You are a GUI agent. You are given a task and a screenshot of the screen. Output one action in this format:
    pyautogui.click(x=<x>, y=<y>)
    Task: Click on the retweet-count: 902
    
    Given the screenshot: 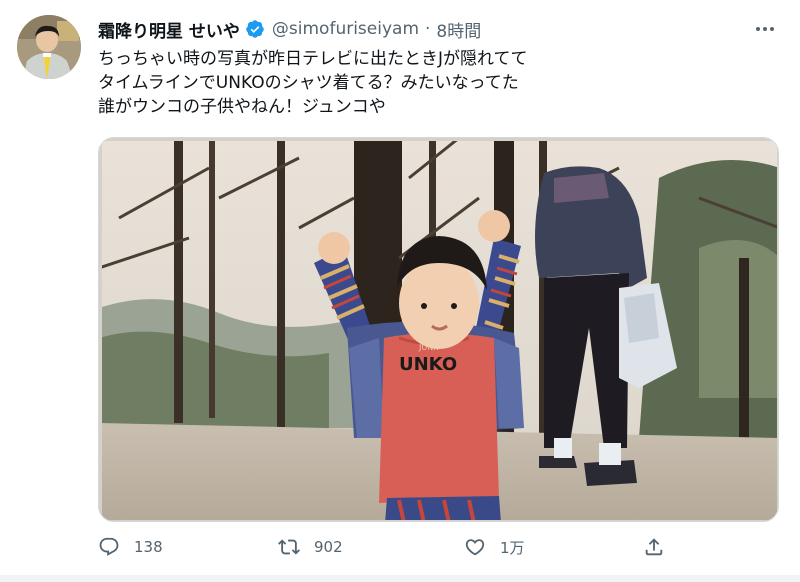 What is the action you would take?
    pyautogui.click(x=328, y=547)
    